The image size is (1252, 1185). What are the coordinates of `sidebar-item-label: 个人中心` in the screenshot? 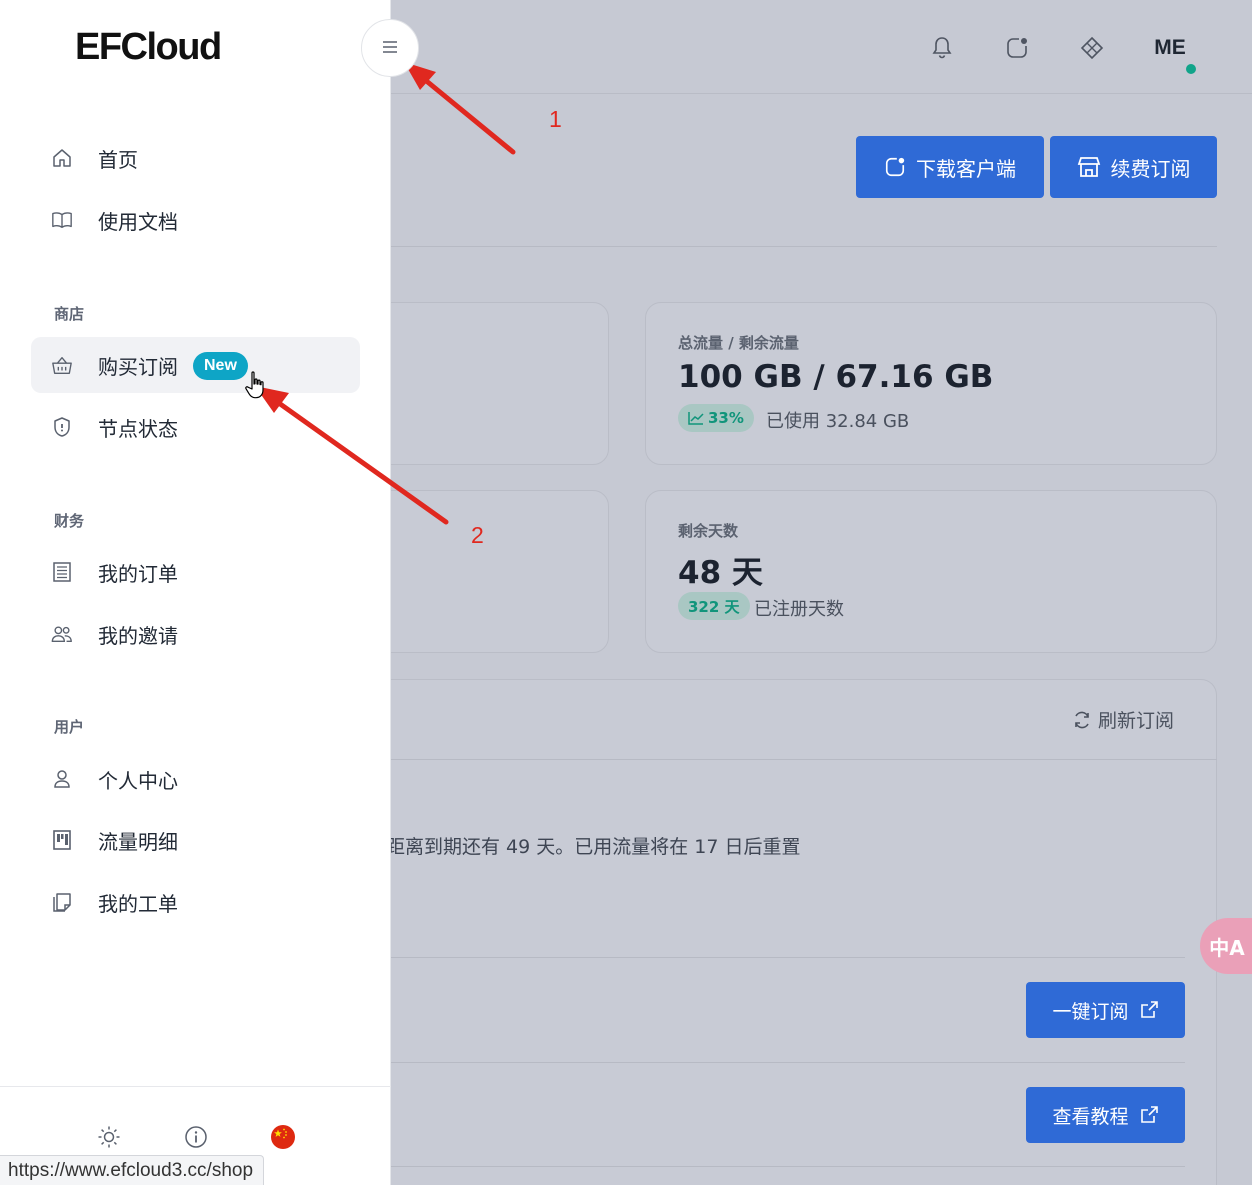 It's located at (138, 781).